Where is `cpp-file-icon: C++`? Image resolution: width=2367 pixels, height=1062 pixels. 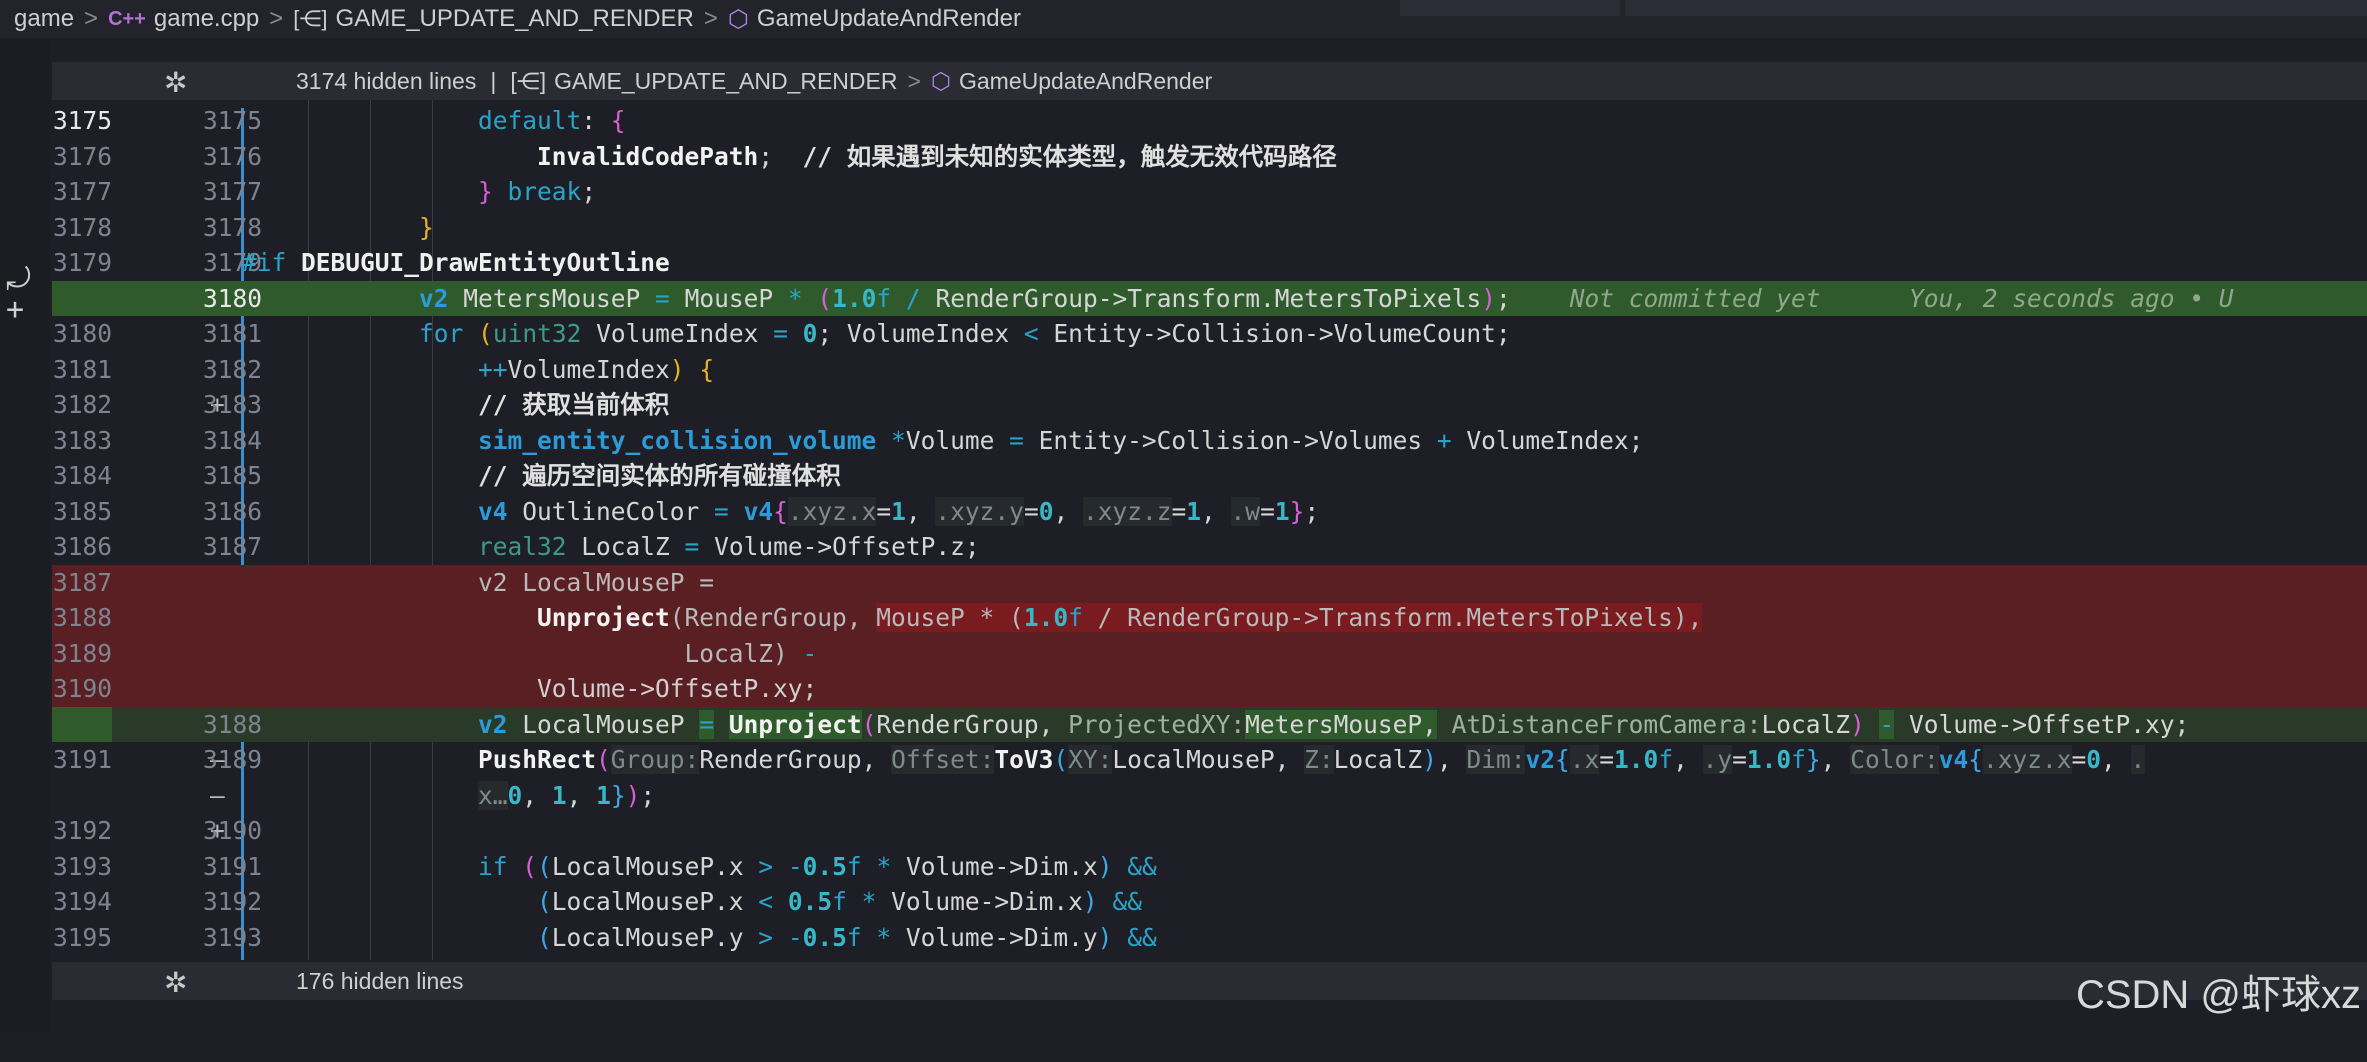 cpp-file-icon: C++ is located at coordinates (127, 18).